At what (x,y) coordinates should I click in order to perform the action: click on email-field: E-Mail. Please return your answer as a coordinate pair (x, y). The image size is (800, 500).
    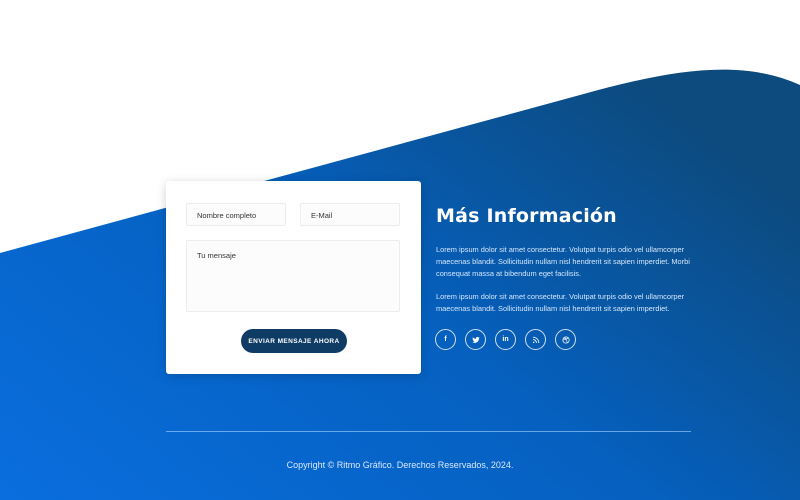
    Looking at the image, I should click on (350, 214).